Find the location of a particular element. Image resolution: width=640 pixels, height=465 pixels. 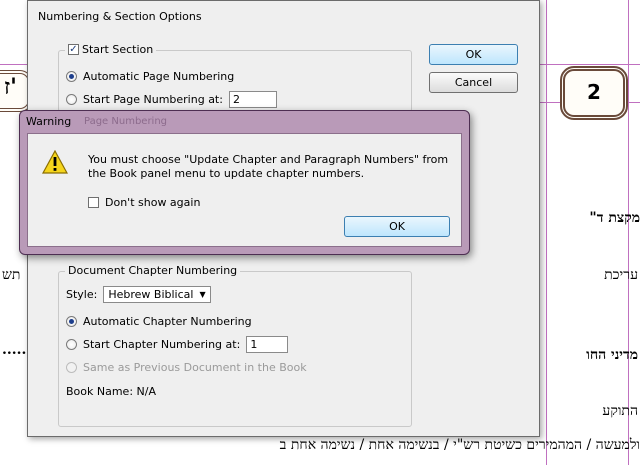

start-chapter-option: Start Chapter Numbering at: 1 is located at coordinates (177, 344).